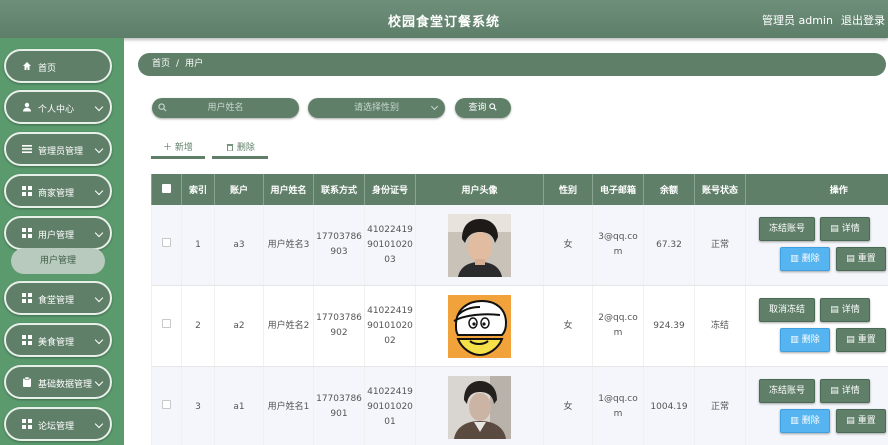  I want to click on column-header: 用户头像, so click(479, 189).